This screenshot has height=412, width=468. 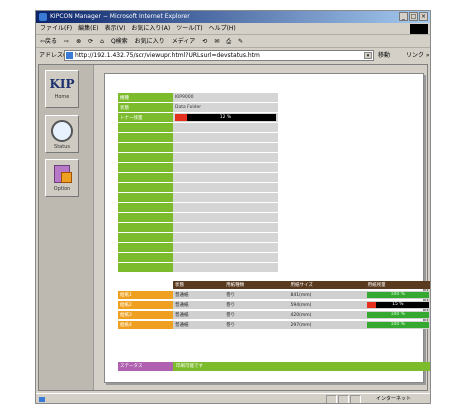 I want to click on drawer-header-type: 用紙種類, so click(x=256, y=285).